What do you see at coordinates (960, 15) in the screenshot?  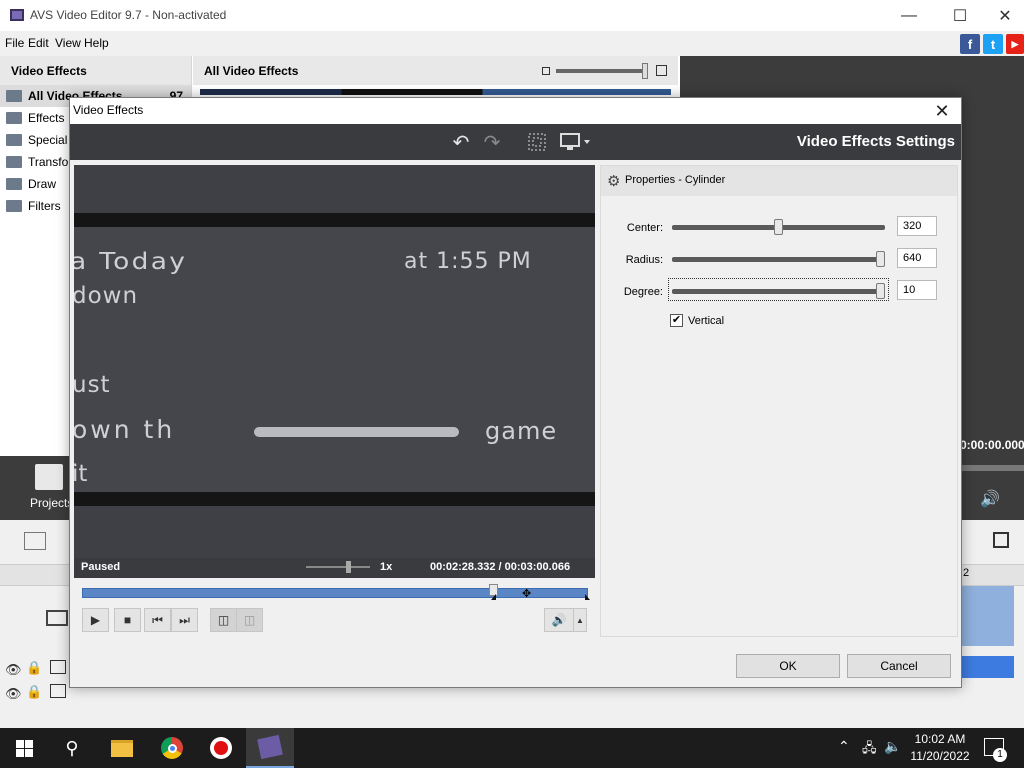 I see `maximize-icon: ☐` at bounding box center [960, 15].